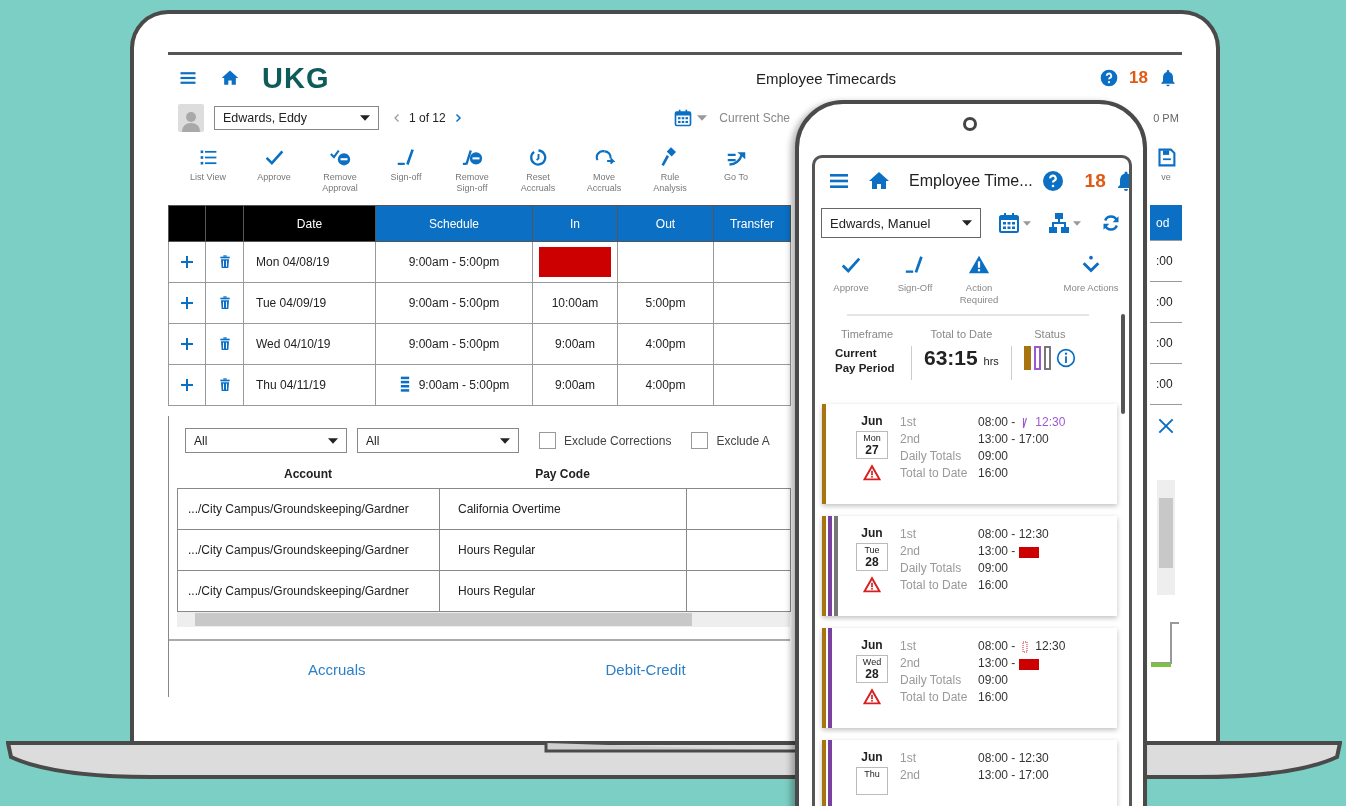 The width and height of the screenshot is (1346, 806). What do you see at coordinates (1166, 537) in the screenshot?
I see `vertical-scrollbar` at bounding box center [1166, 537].